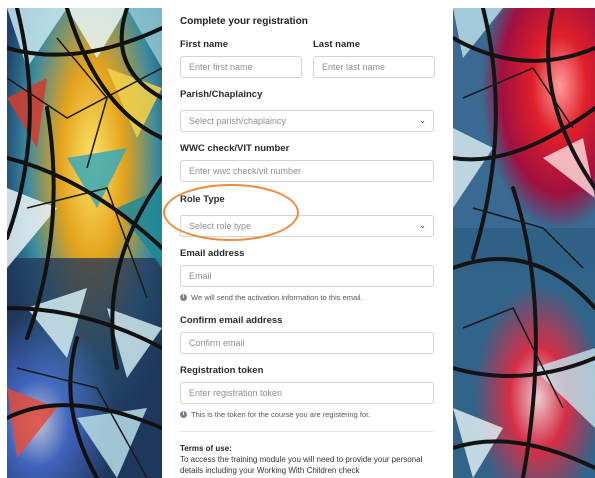 This screenshot has width=595, height=478. What do you see at coordinates (220, 226) in the screenshot?
I see `role-type-select-value: Select role type` at bounding box center [220, 226].